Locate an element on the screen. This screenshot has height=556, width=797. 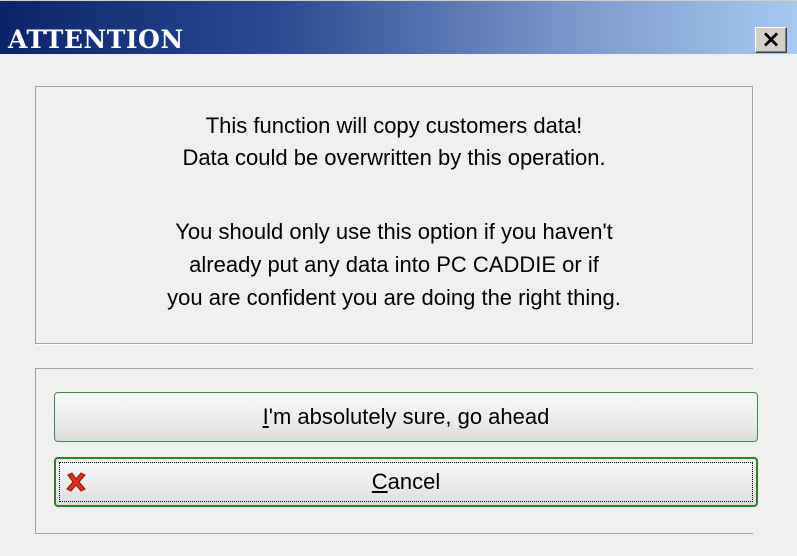
cancel-button: Cancel is located at coordinates (406, 482).